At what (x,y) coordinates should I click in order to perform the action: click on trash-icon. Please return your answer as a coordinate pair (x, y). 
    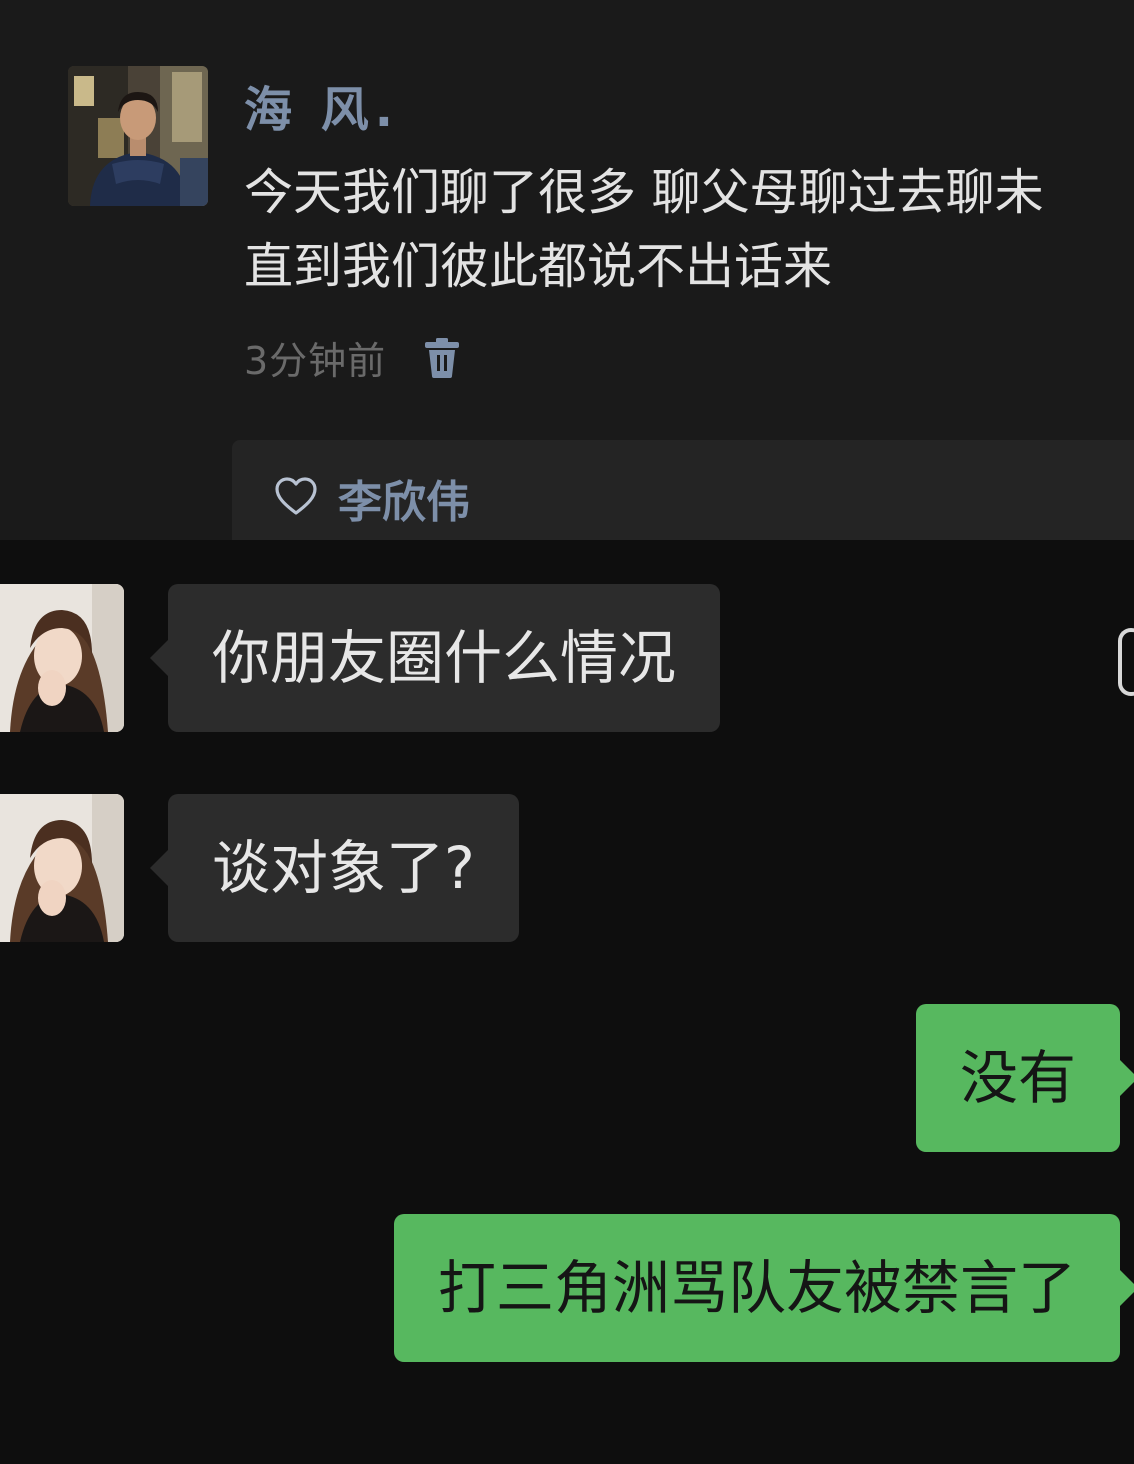
    Looking at the image, I should click on (442, 357).